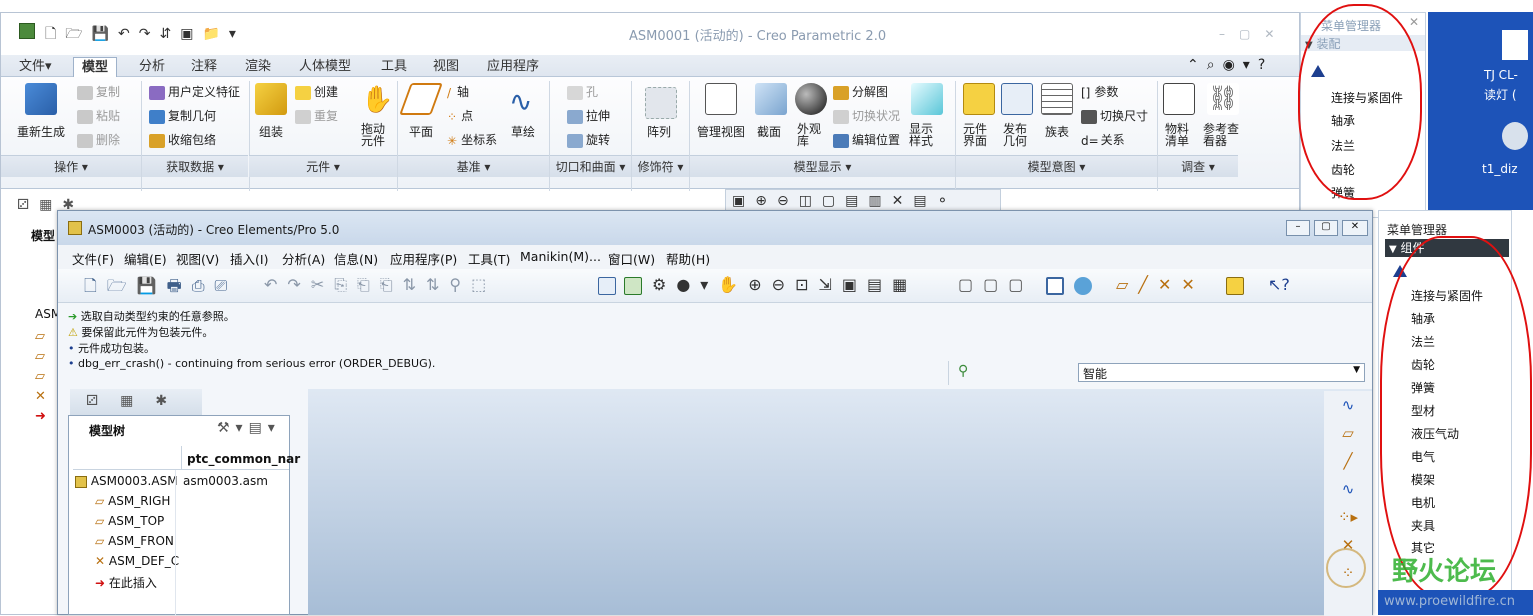 The height and width of the screenshot is (616, 1533). What do you see at coordinates (204, 67) in the screenshot?
I see `tab-annotate: 注释` at bounding box center [204, 67].